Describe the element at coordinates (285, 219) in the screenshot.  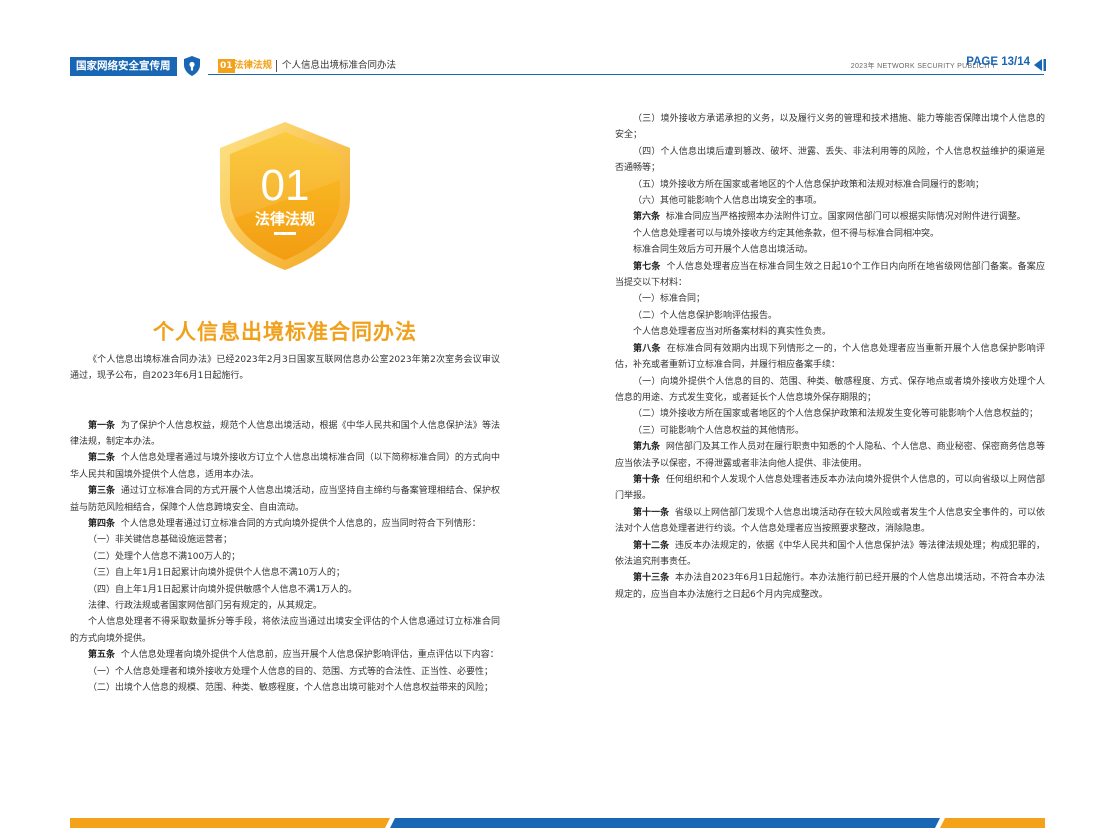
I see `badge-label: 法律法规` at that location.